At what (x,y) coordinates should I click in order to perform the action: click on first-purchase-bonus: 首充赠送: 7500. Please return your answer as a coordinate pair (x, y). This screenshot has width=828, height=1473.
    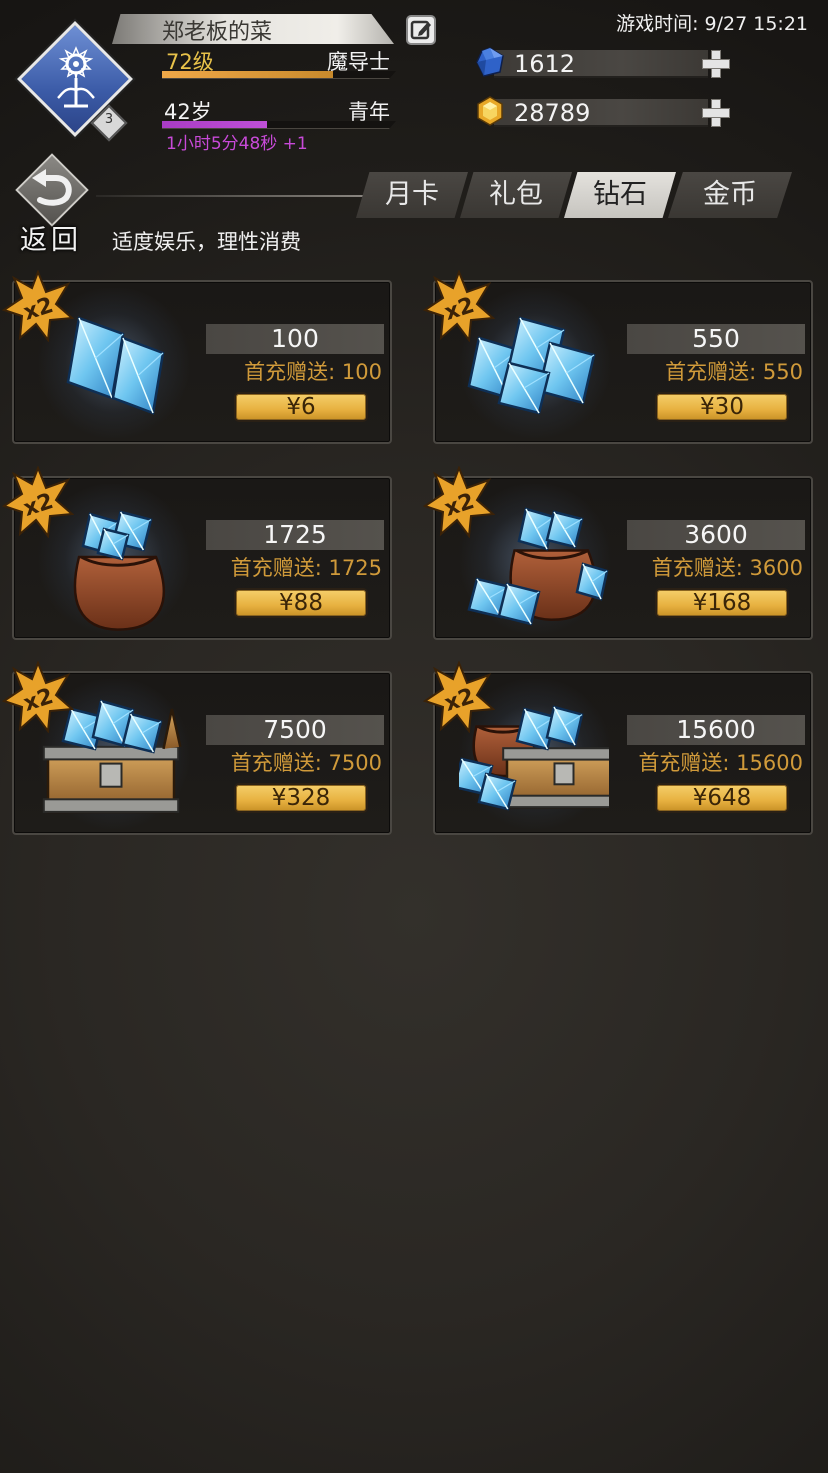
    Looking at the image, I should click on (306, 763).